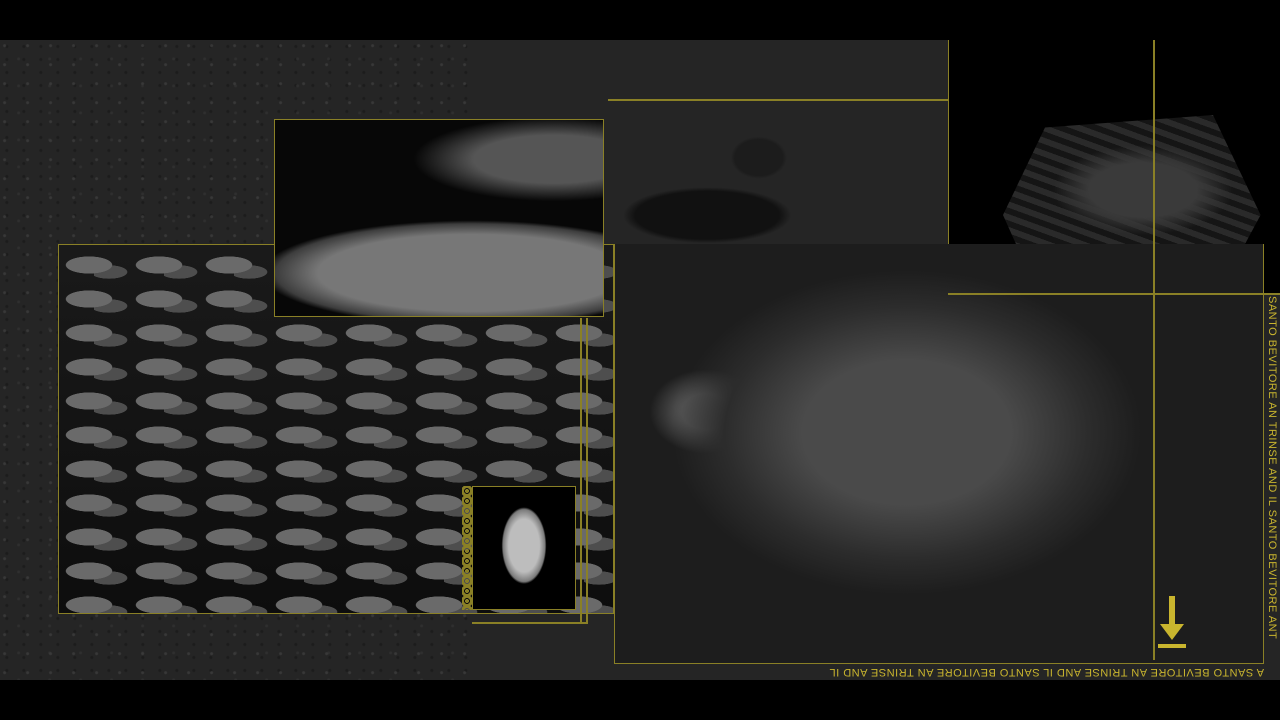  What do you see at coordinates (530, 623) in the screenshot?
I see `wall-frame-bottom-rule` at bounding box center [530, 623].